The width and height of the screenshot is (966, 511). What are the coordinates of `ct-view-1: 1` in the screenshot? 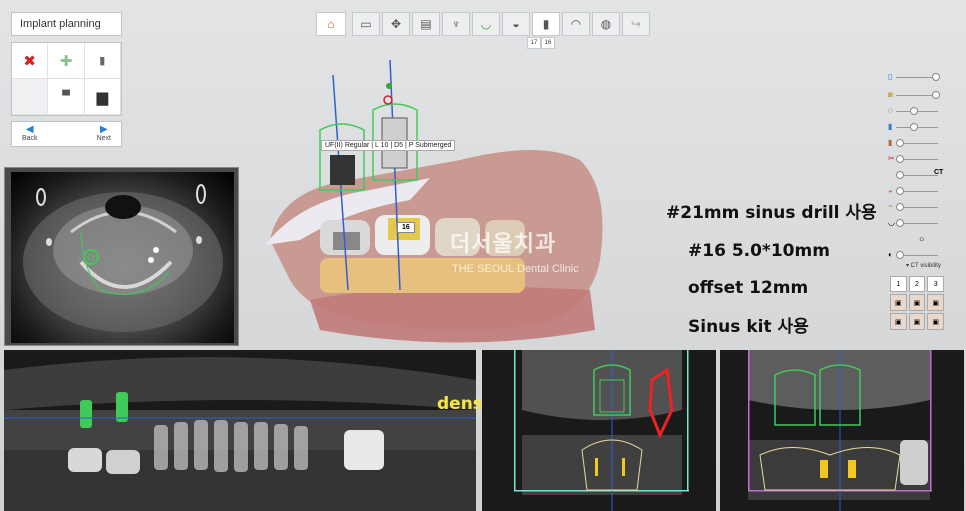 It's located at (898, 284).